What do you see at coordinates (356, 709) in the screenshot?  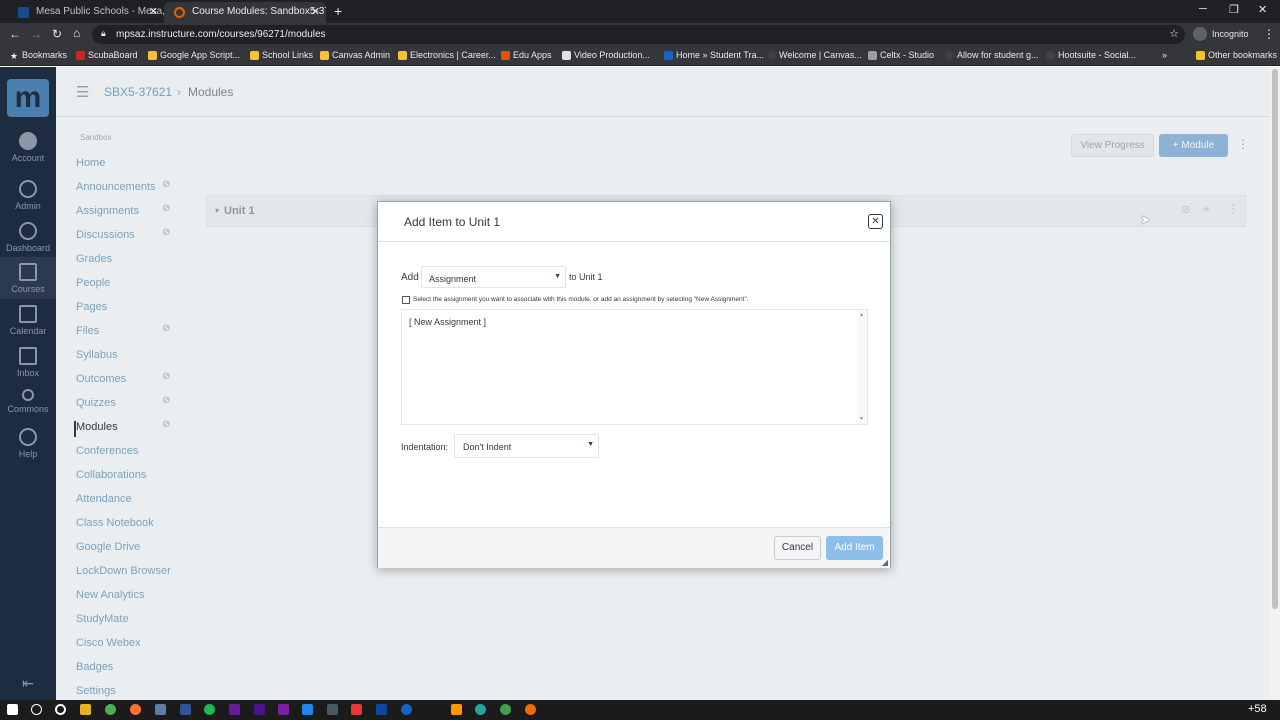 I see `video-app-icon` at bounding box center [356, 709].